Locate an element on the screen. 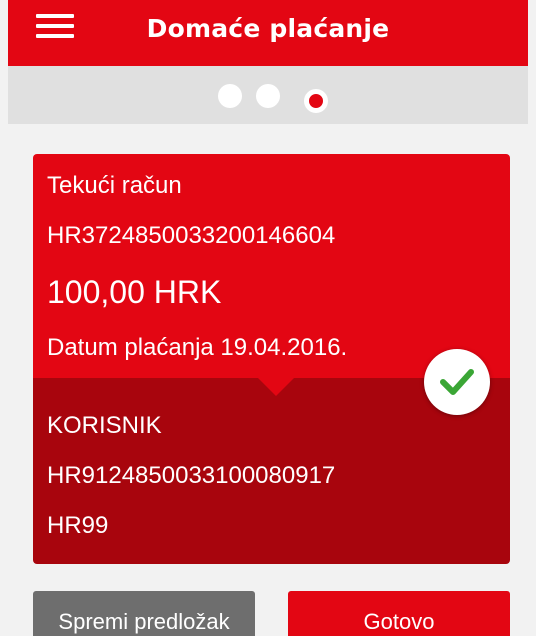  step-indicator is located at coordinates (268, 95).